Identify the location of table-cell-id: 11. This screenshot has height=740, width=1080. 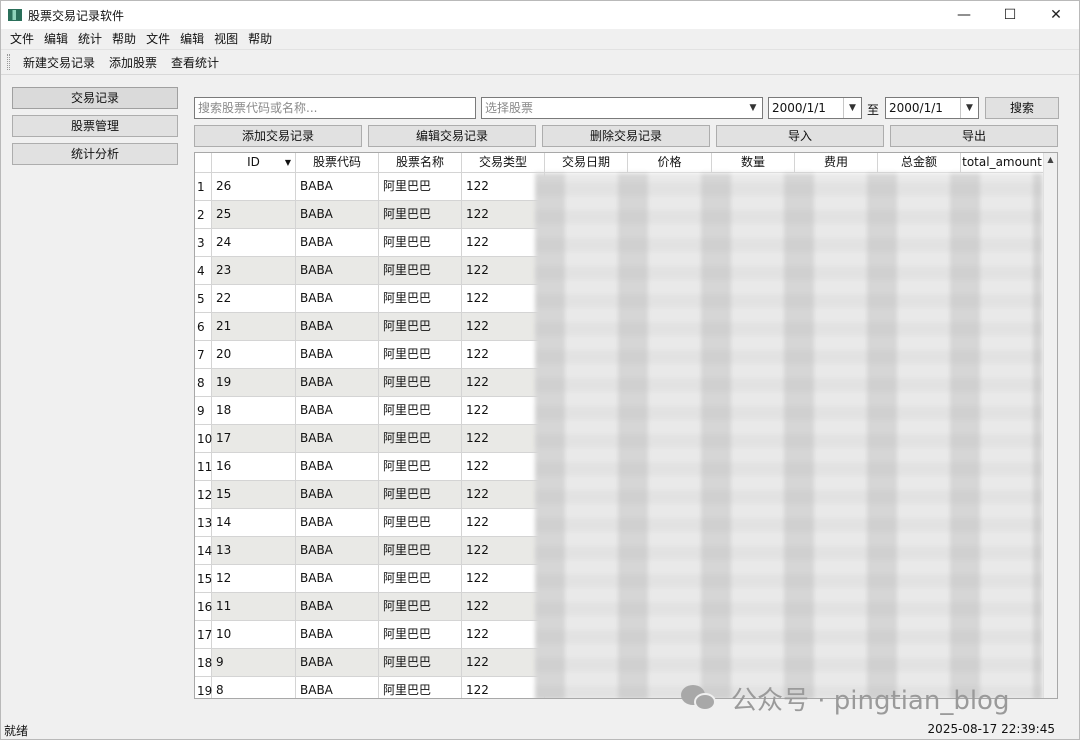
(254, 607).